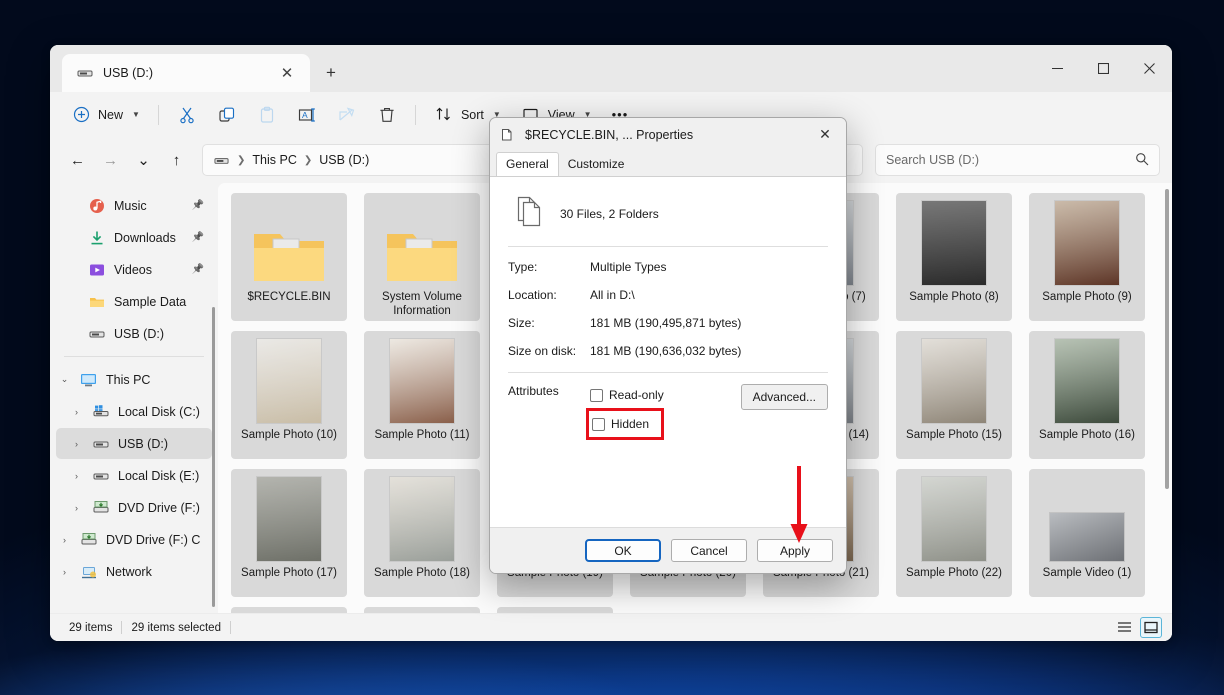 Image resolution: width=1224 pixels, height=695 pixels. What do you see at coordinates (668, 164) in the screenshot?
I see `dialog-tabs: General Customize` at bounding box center [668, 164].